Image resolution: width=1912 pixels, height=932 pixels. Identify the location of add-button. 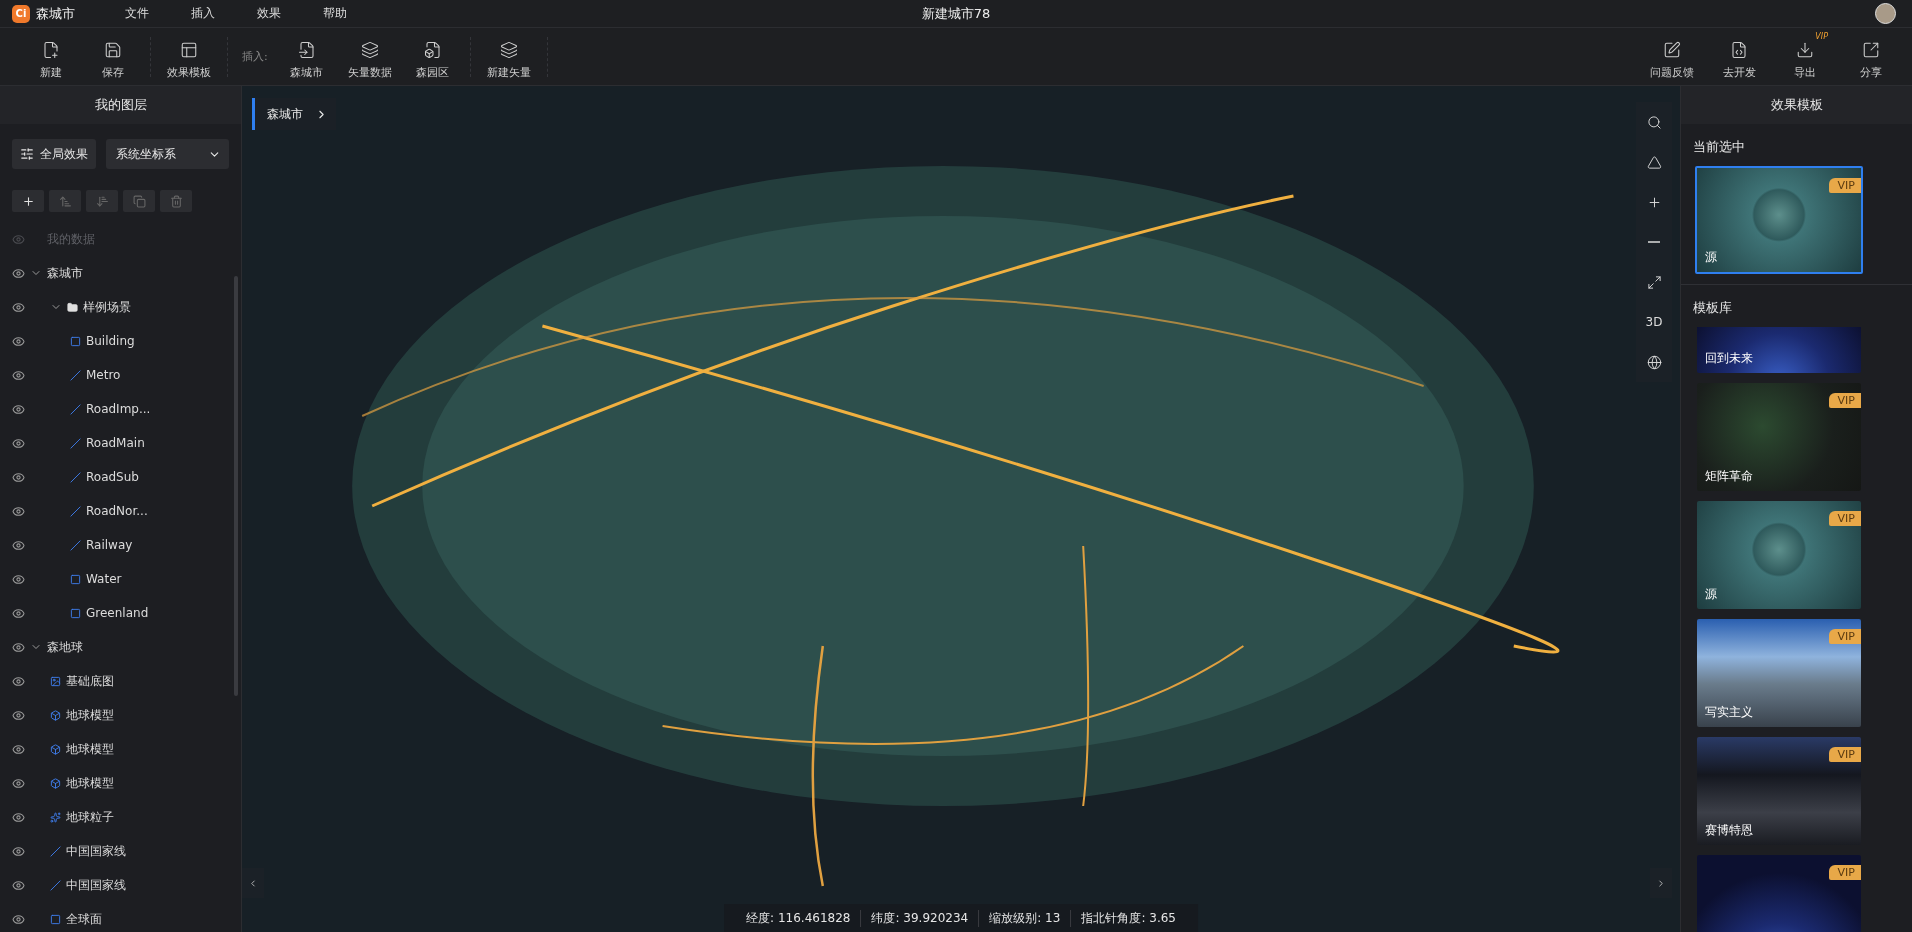
(28, 201).